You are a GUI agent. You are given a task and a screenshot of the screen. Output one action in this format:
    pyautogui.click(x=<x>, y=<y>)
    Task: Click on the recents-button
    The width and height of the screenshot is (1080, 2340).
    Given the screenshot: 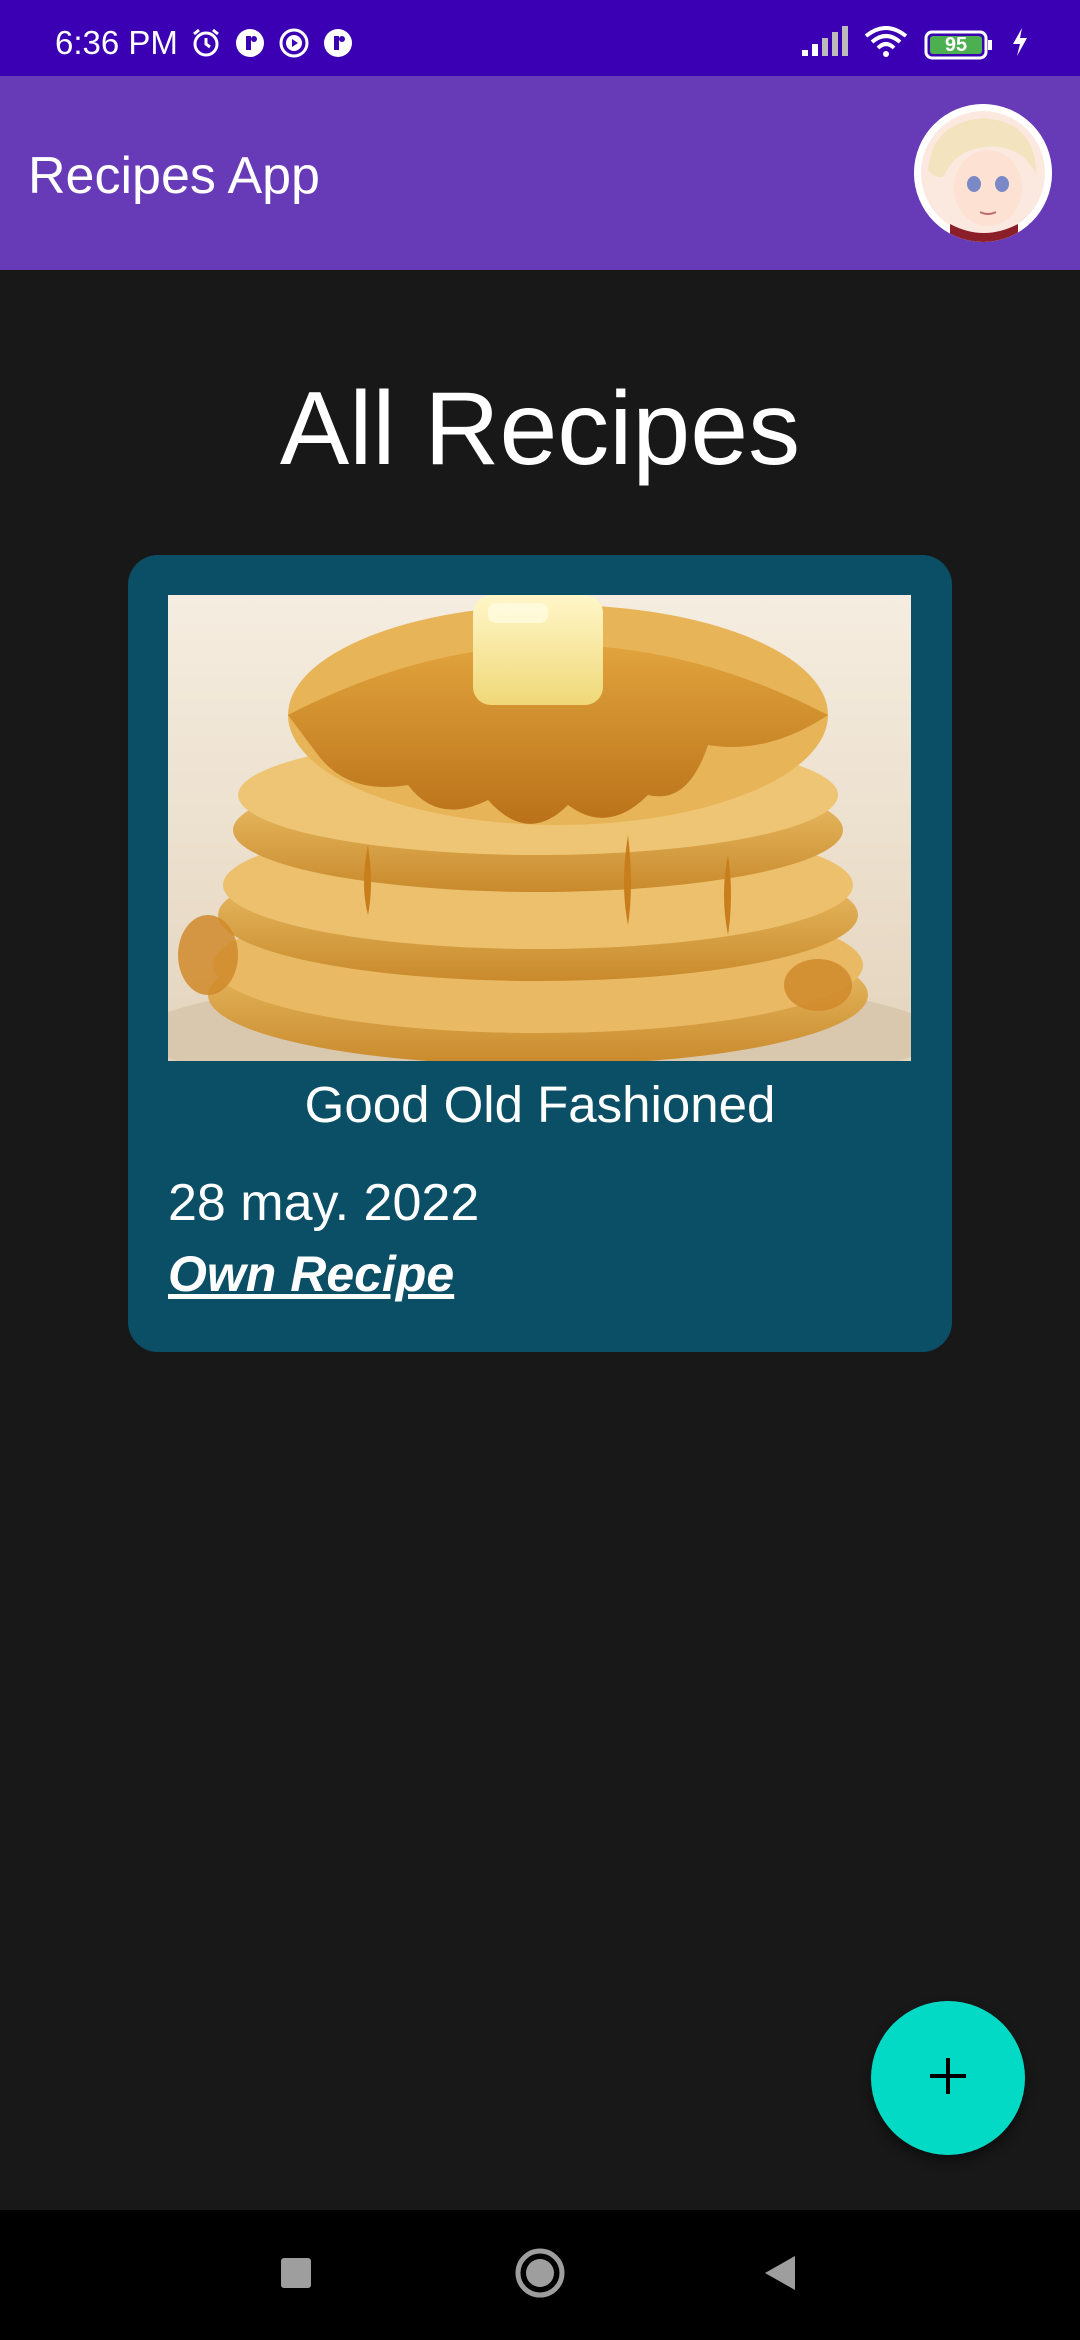 What is the action you would take?
    pyautogui.click(x=296, y=2275)
    